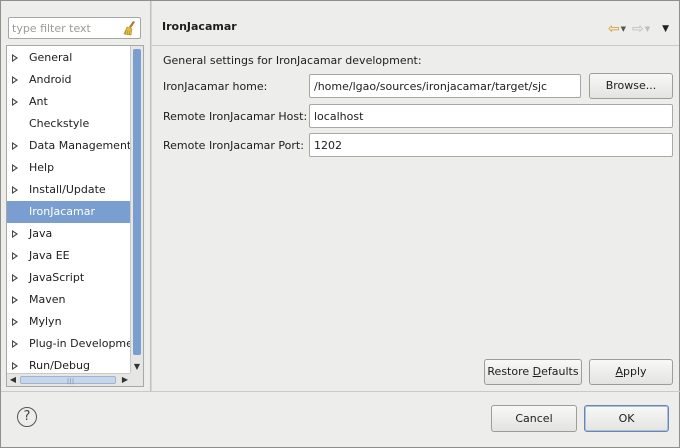  Describe the element at coordinates (537, 371) in the screenshot. I see `restore-mnemonic: D` at that location.